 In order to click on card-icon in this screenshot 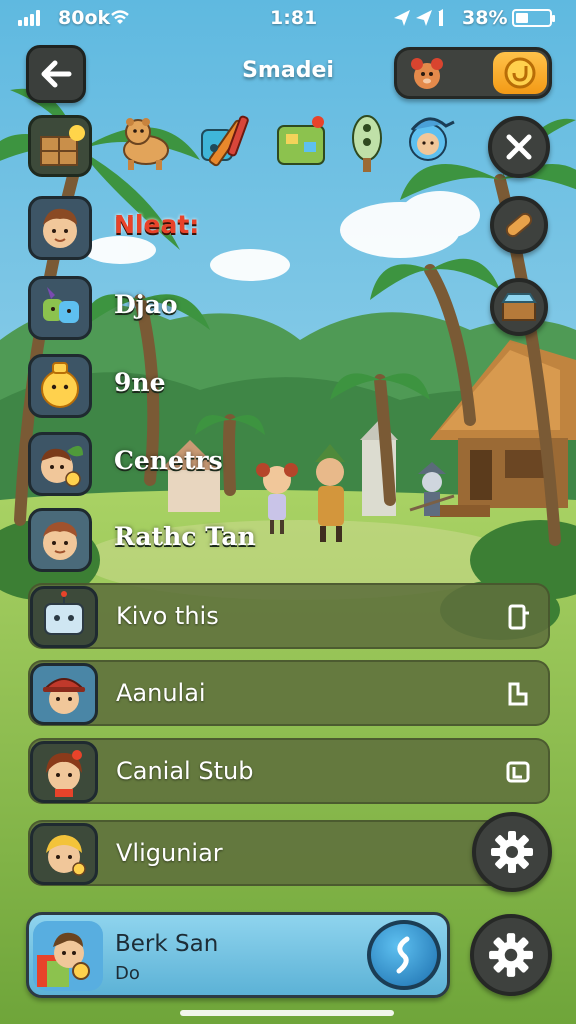, I will do `click(518, 772)`.